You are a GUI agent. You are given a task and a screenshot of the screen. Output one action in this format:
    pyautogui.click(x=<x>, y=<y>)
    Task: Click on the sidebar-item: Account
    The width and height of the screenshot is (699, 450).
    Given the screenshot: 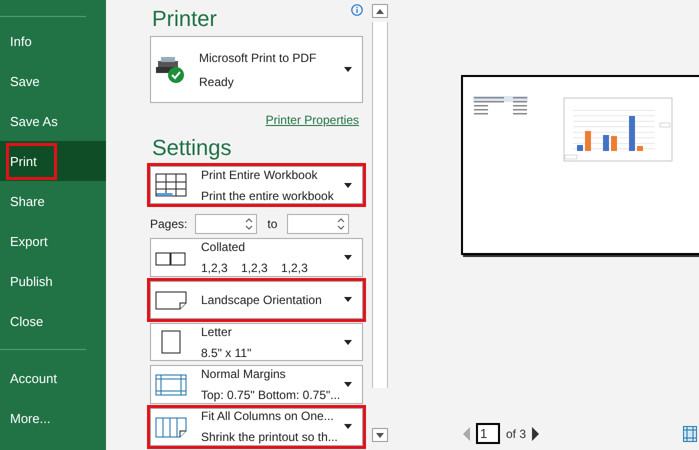 What is the action you would take?
    pyautogui.click(x=53, y=378)
    